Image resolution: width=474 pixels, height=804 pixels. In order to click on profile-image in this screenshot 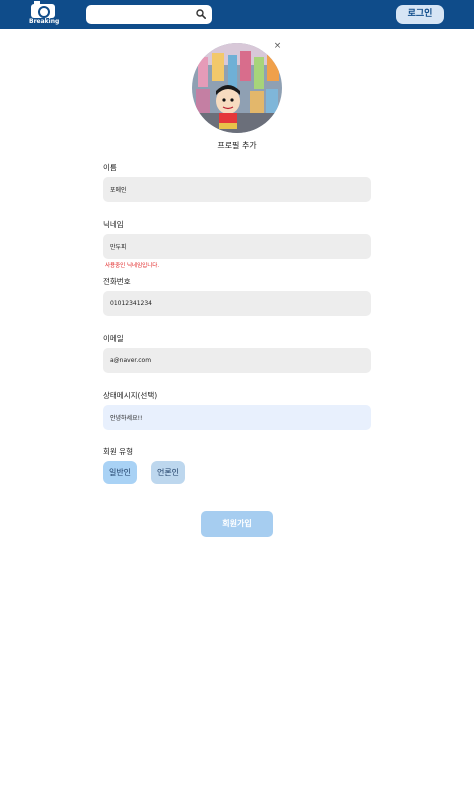, I will do `click(237, 88)`.